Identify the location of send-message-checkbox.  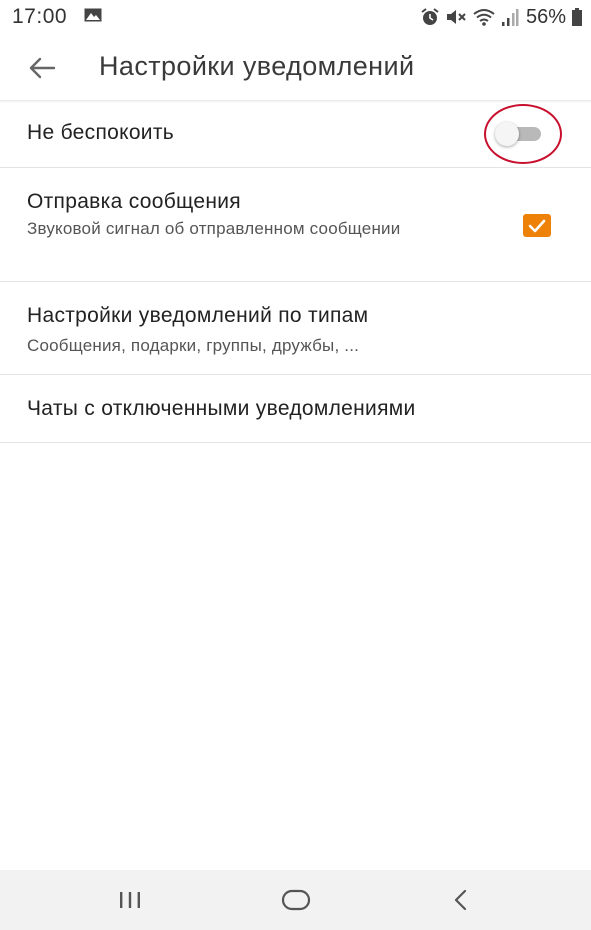
(537, 225).